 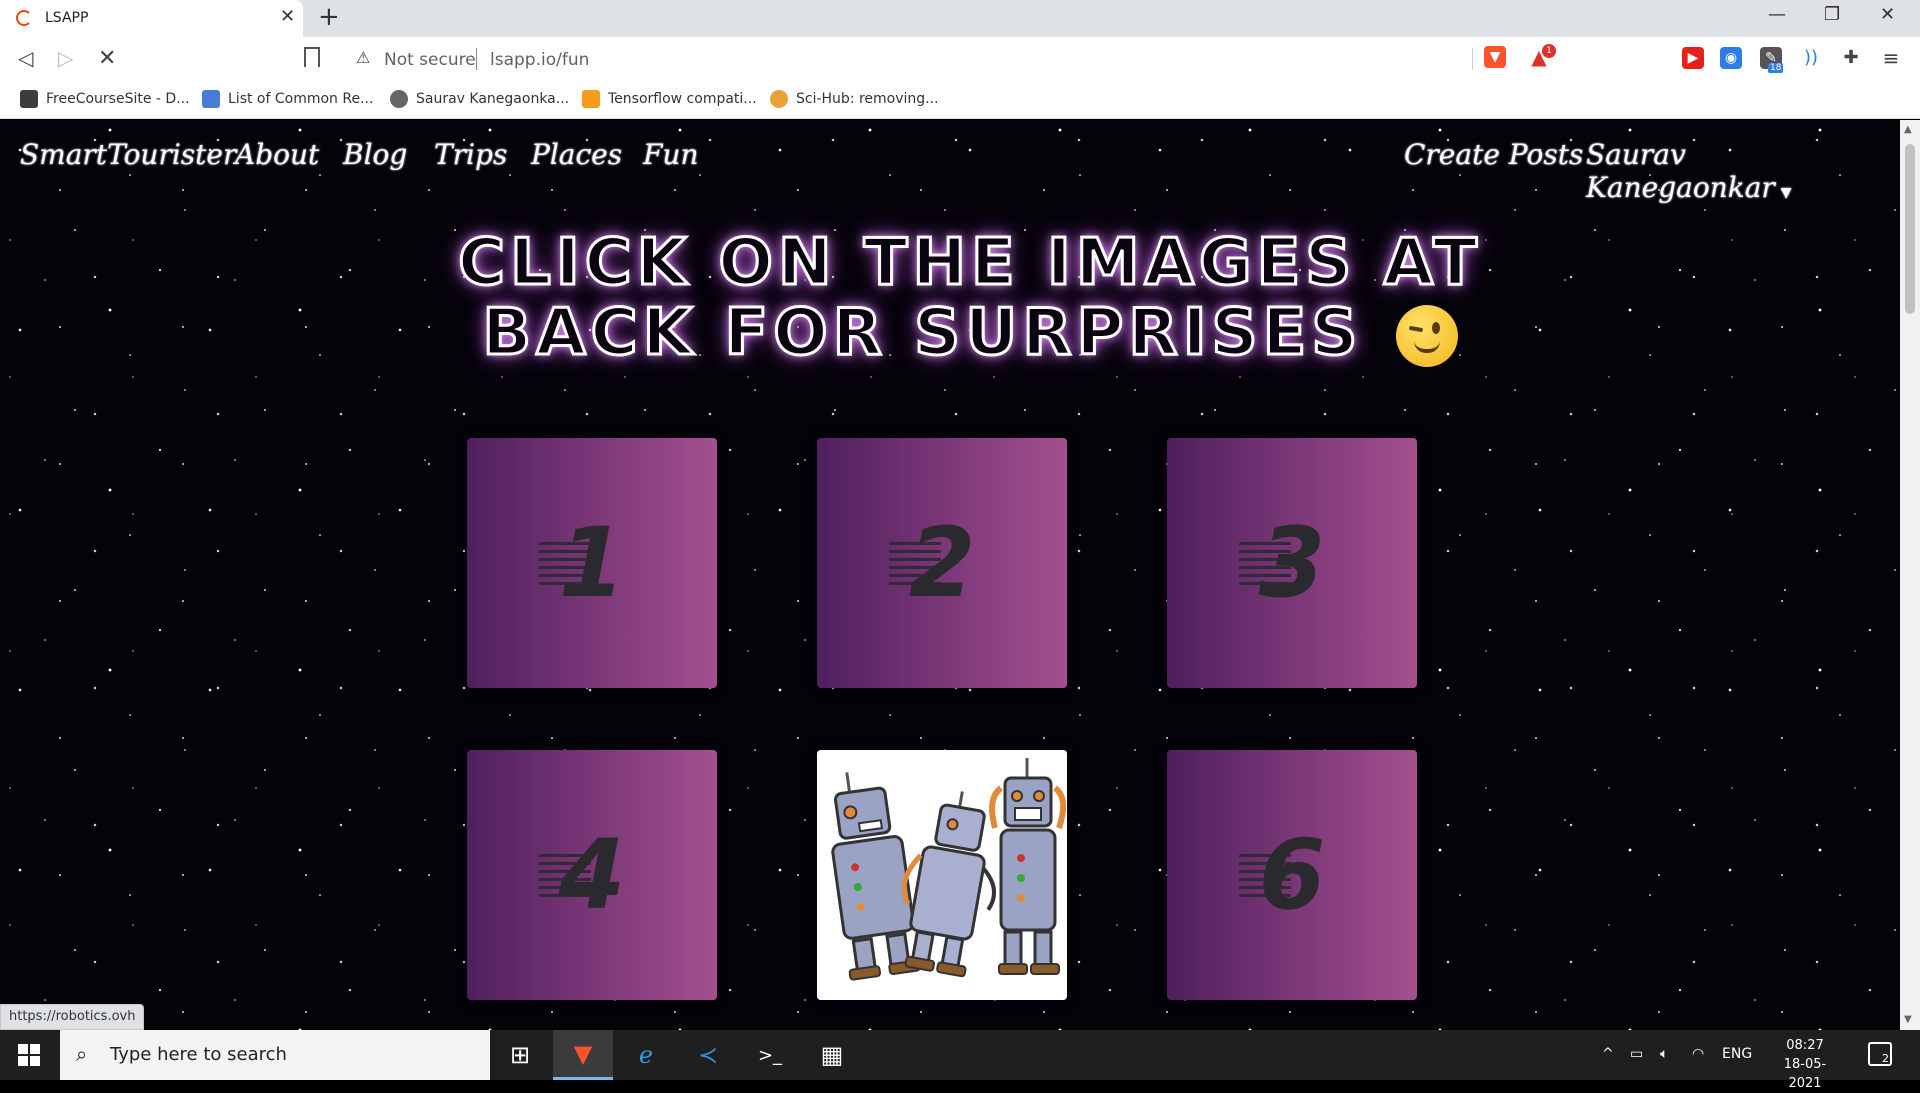 I want to click on url-text: lsapp.io/fun, so click(x=539, y=60).